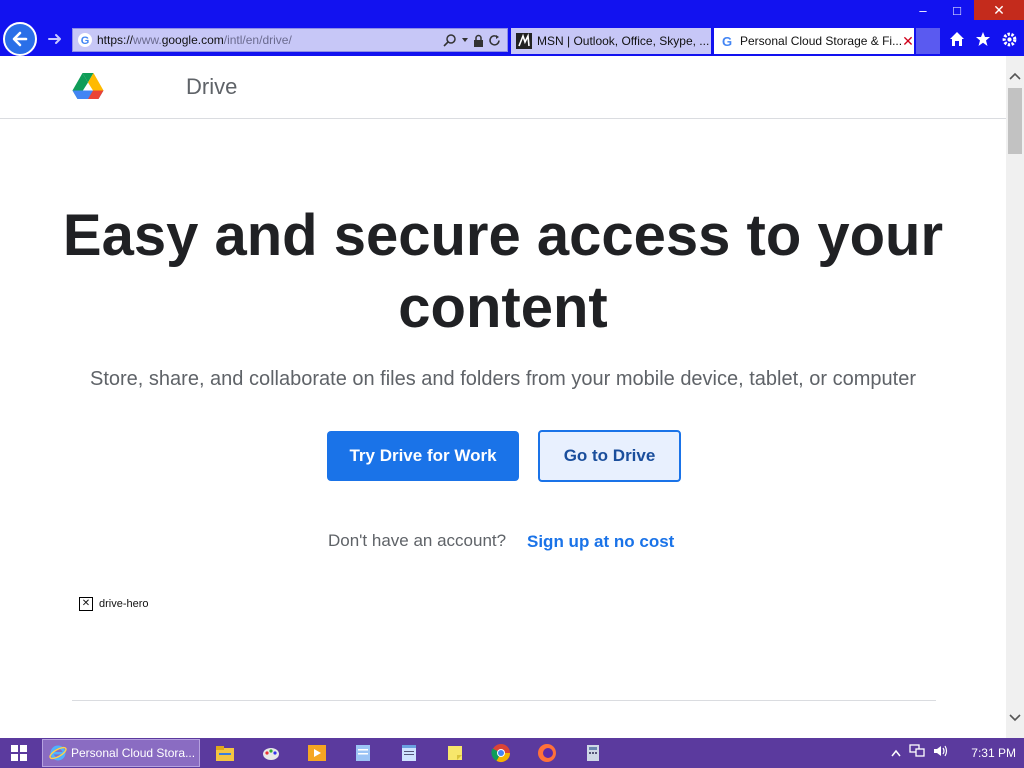 The height and width of the screenshot is (768, 1024). What do you see at coordinates (1015, 397) in the screenshot?
I see `vertical-scrollbar` at bounding box center [1015, 397].